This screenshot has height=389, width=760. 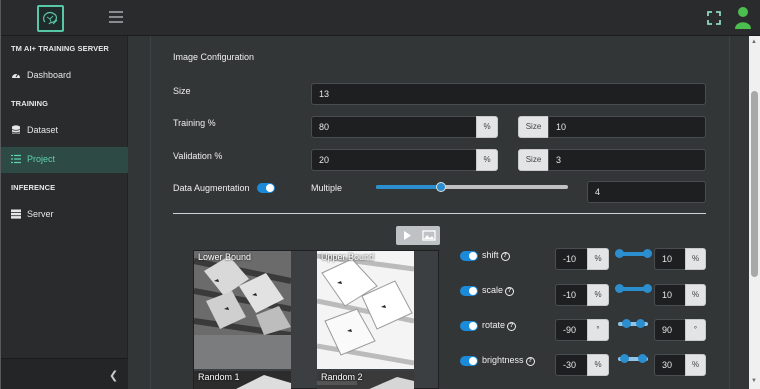 I want to click on scale-label: scale?, so click(x=498, y=290).